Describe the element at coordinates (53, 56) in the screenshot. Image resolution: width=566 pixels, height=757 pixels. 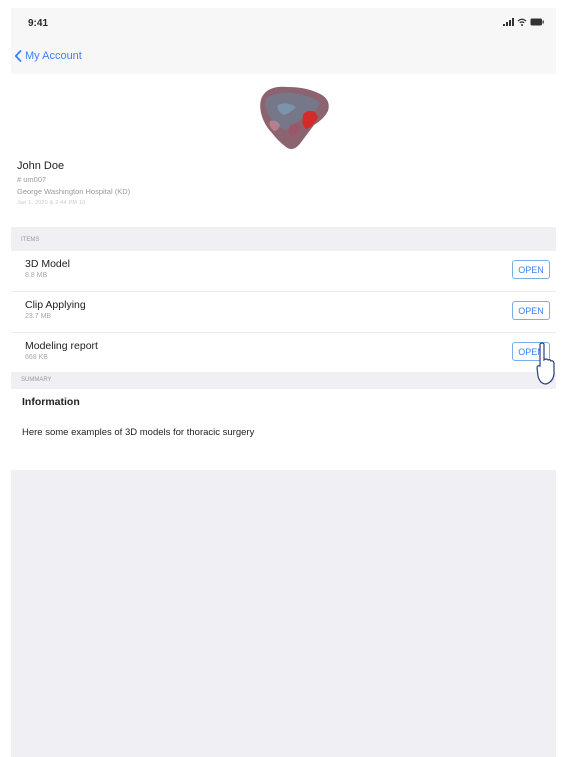
I see `back-button-label: My Account` at that location.